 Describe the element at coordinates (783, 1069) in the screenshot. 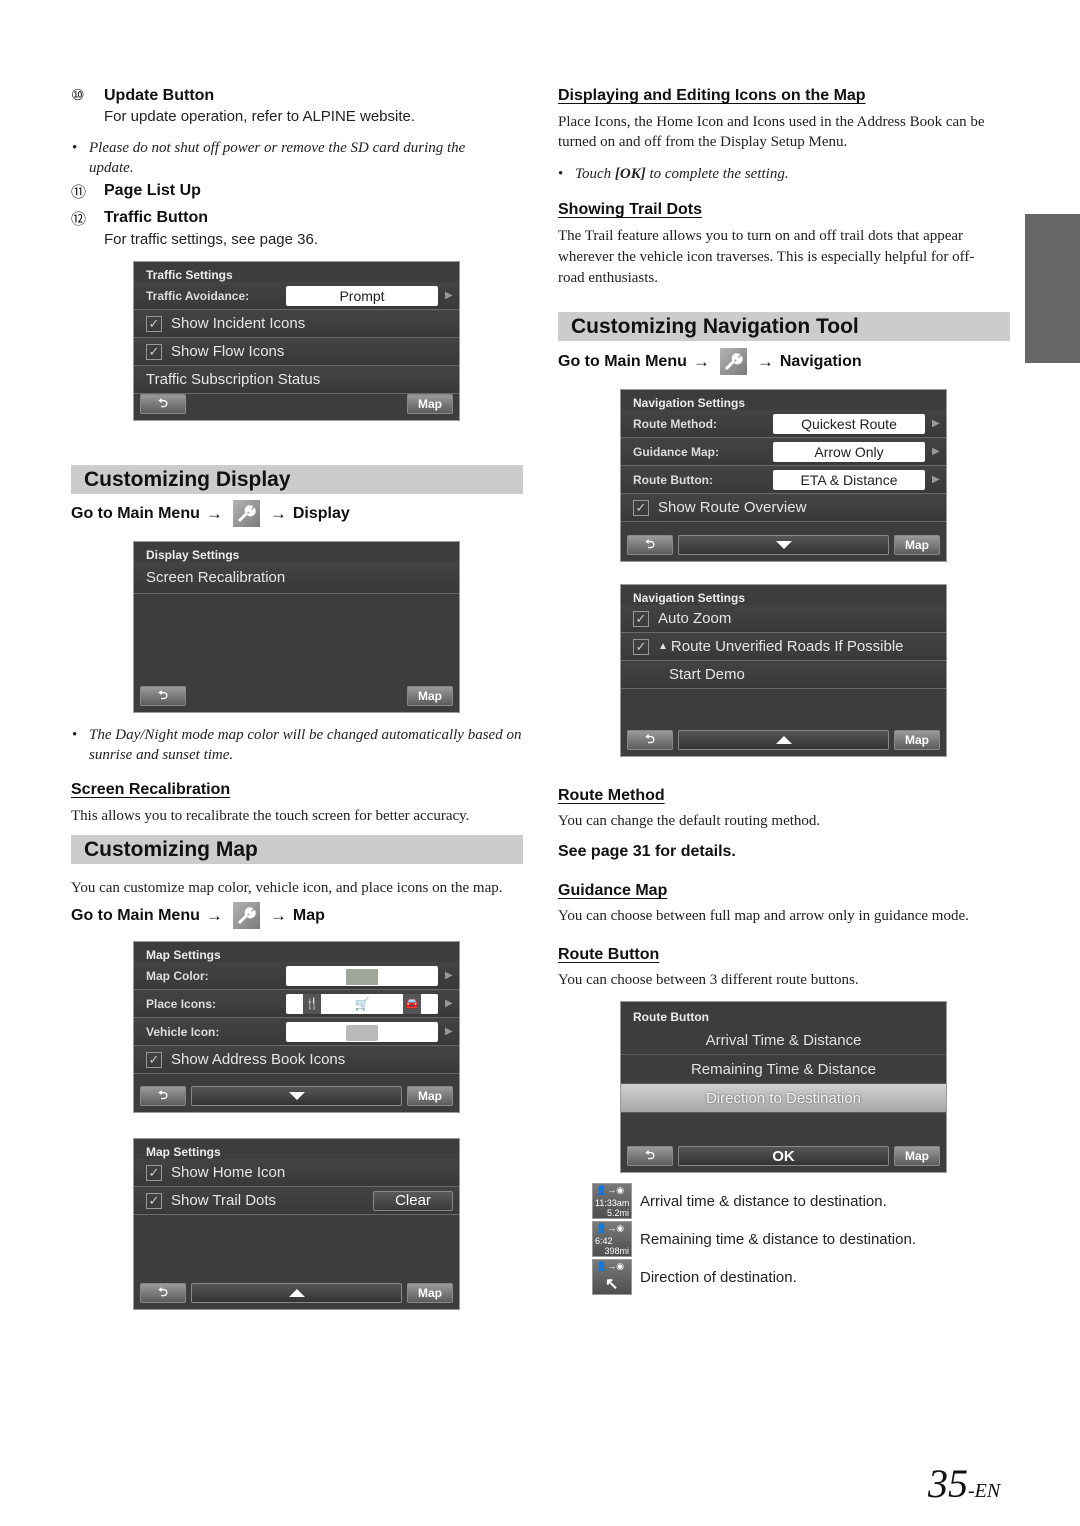

I see `route-option-remaining: Remaining Time & Distance` at that location.